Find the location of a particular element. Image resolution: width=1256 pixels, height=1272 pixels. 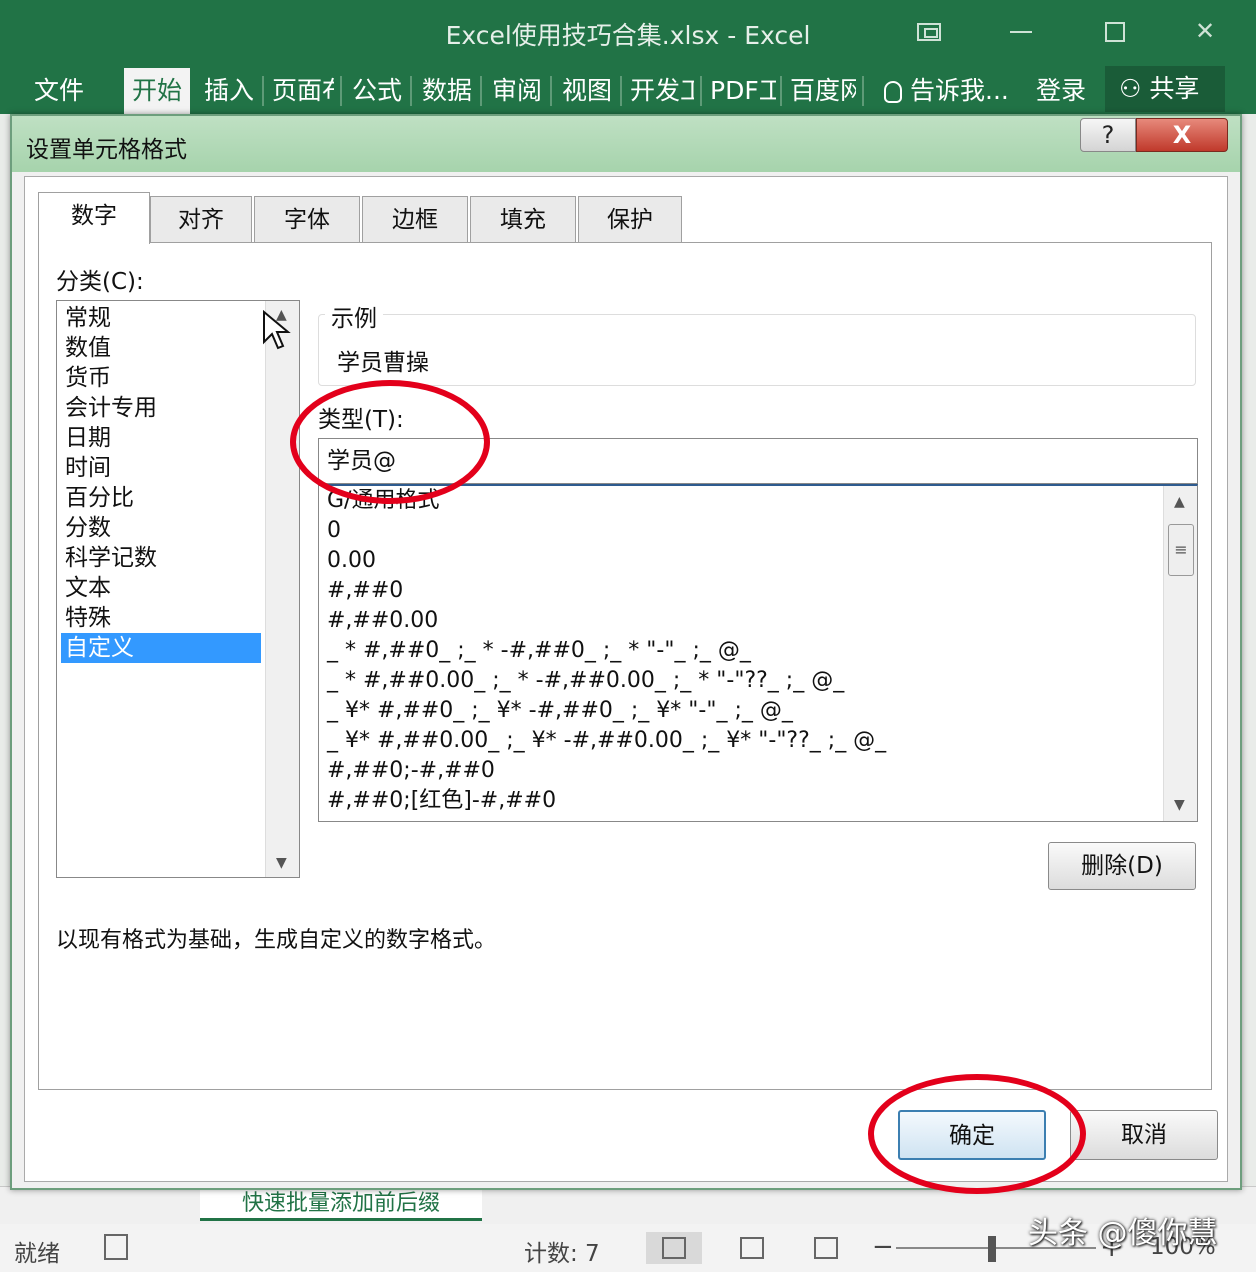

grid-icon is located at coordinates (674, 1248).